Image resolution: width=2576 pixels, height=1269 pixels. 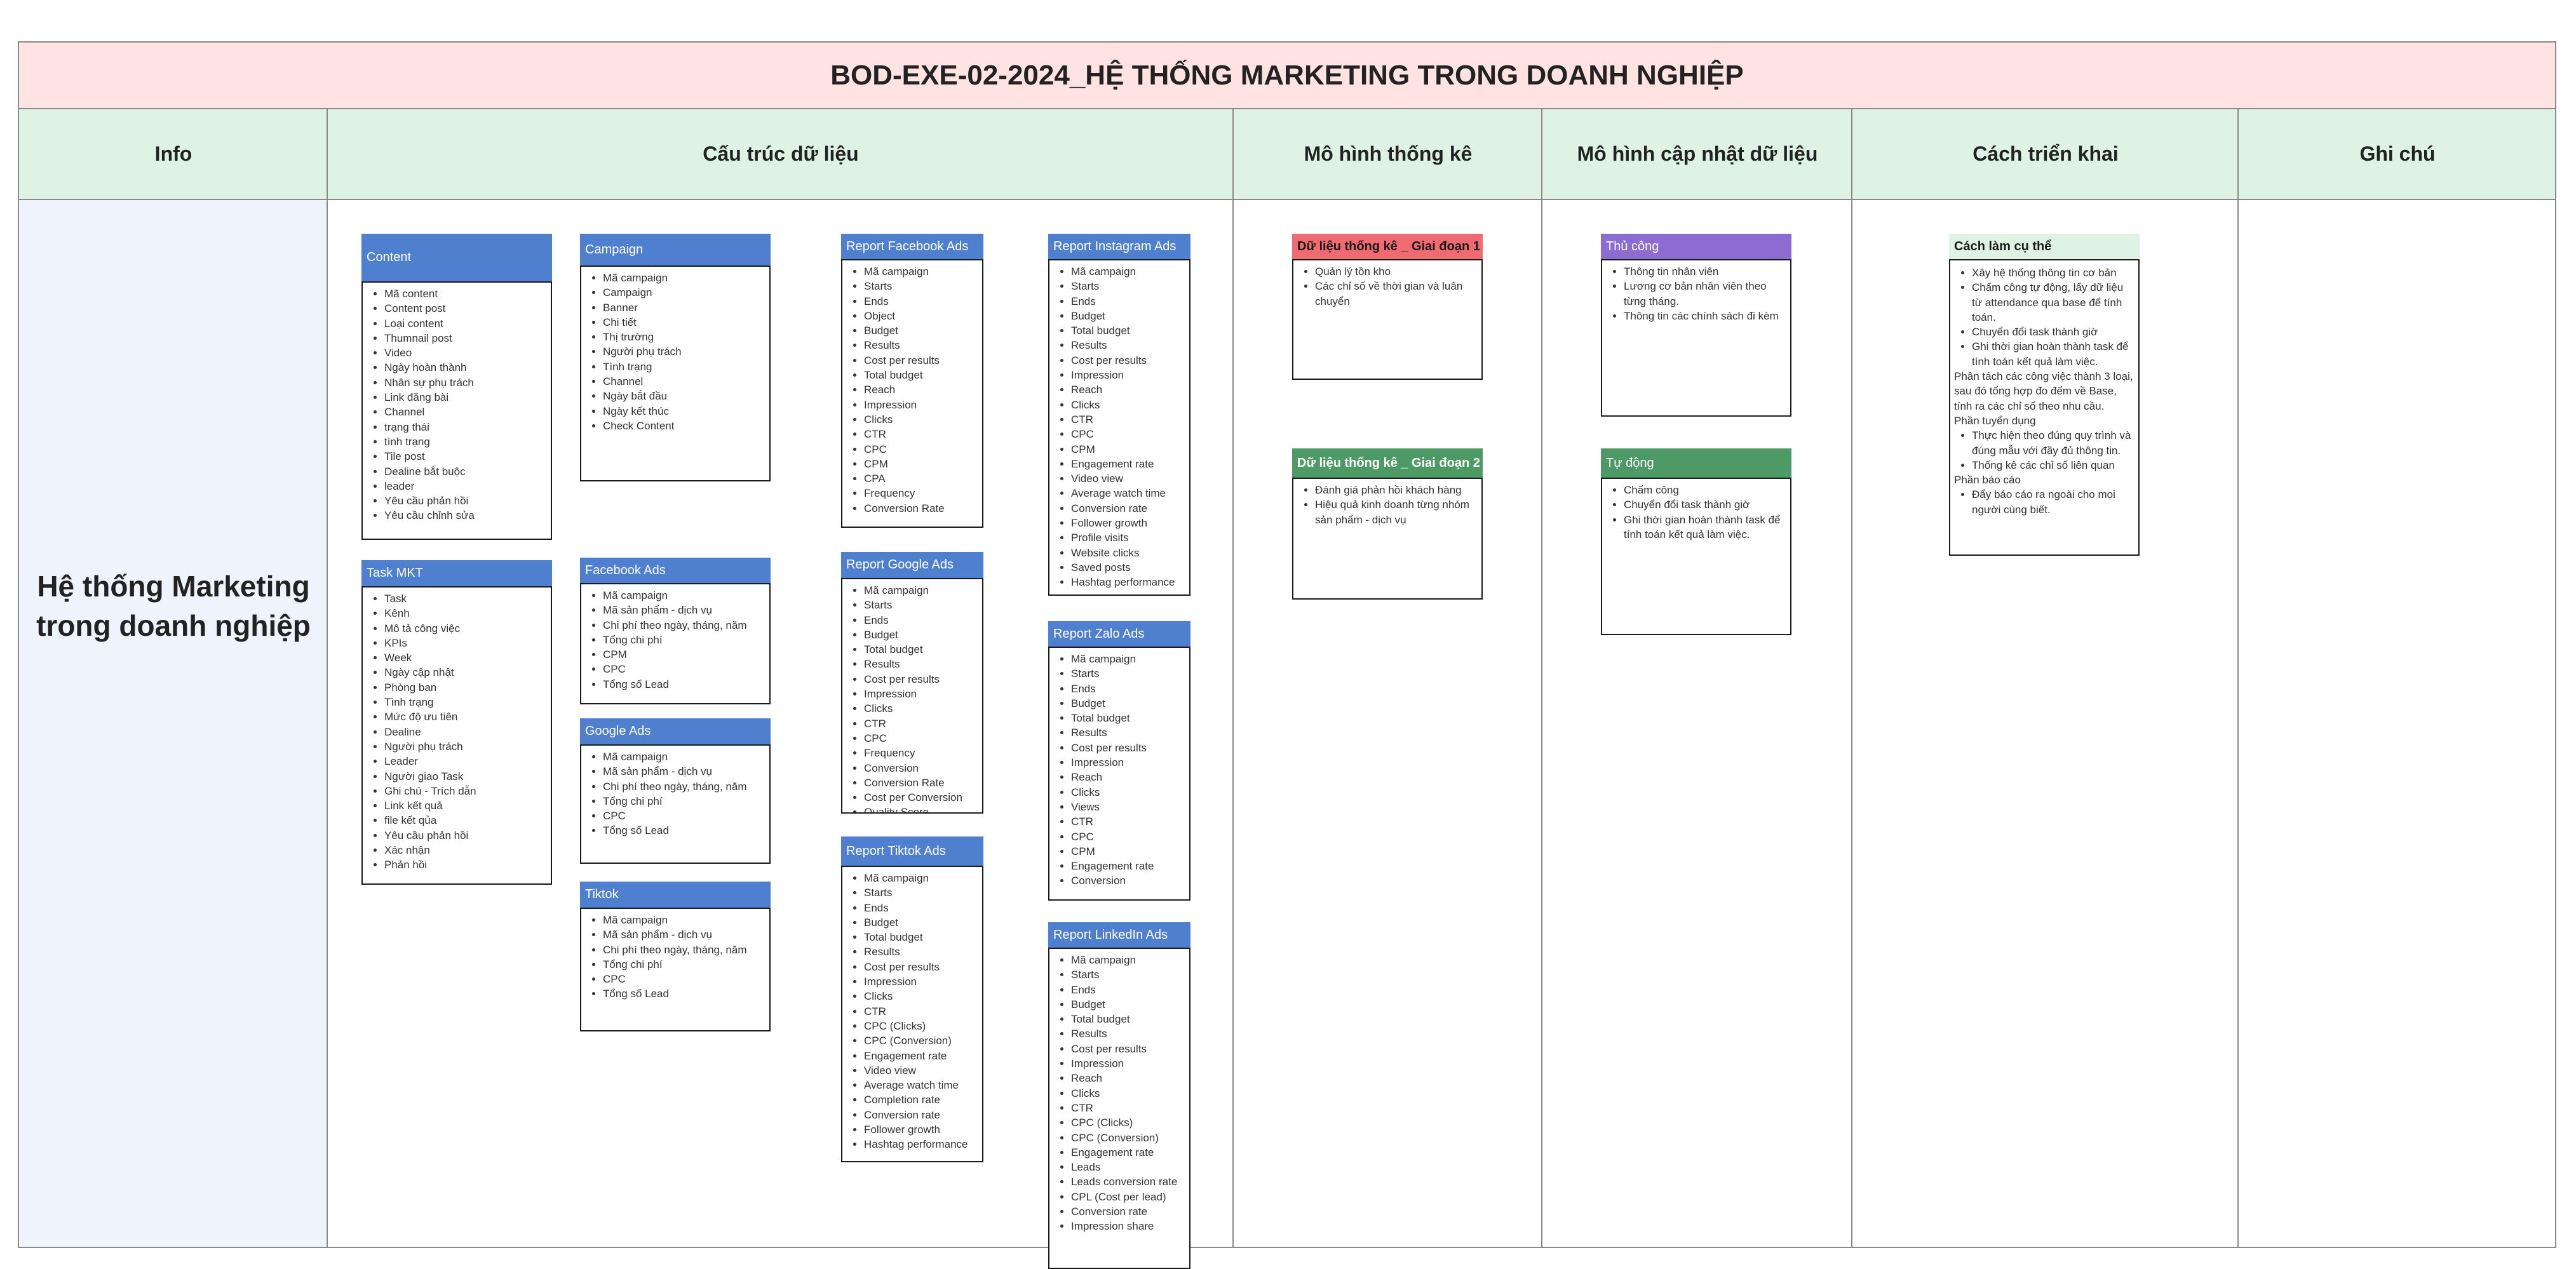 I want to click on list-item: Conversion Rate, so click(x=921, y=782).